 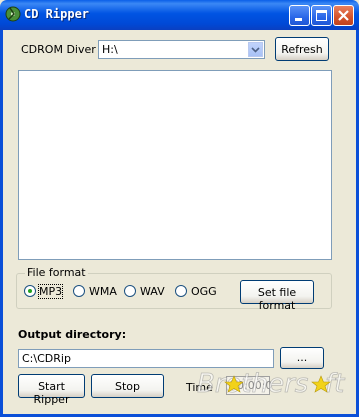 What do you see at coordinates (57, 14) in the screenshot?
I see `window-title: CD Ripper` at bounding box center [57, 14].